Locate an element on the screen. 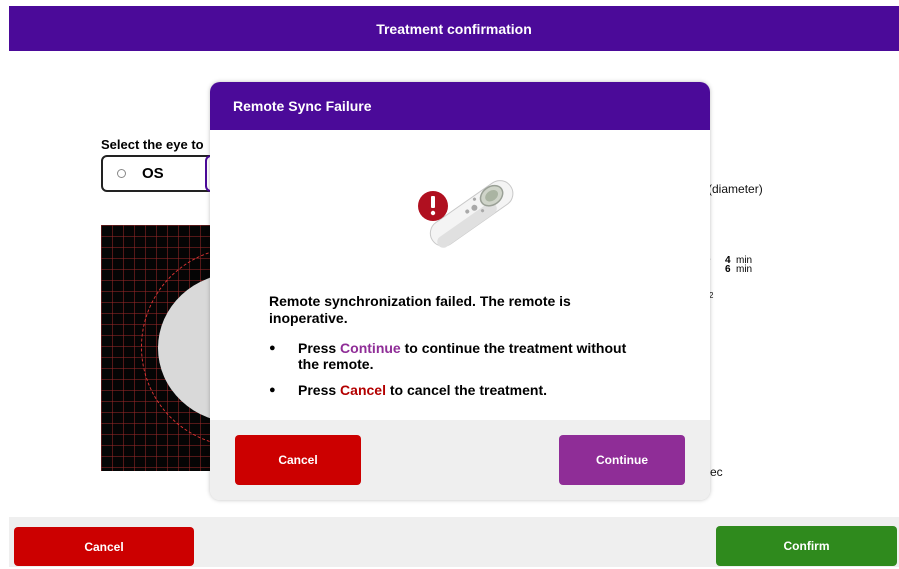 This screenshot has height=569, width=899. seconds-text: ec is located at coordinates (716, 472).